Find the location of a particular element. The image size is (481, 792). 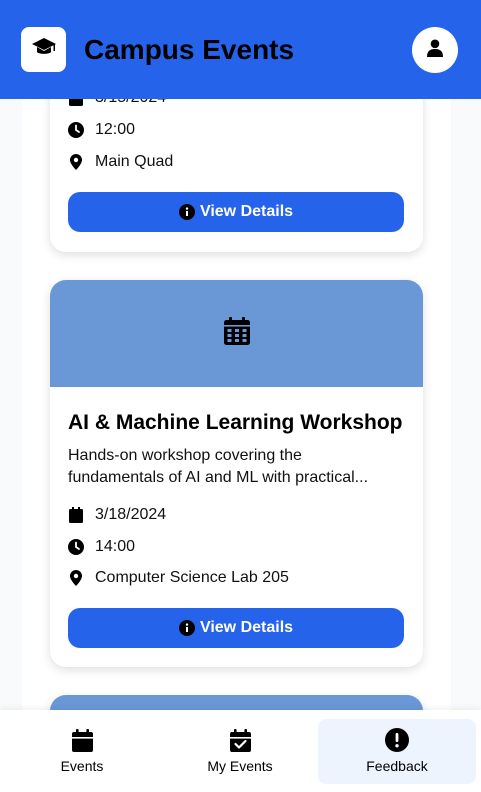

user-icon is located at coordinates (435, 50).